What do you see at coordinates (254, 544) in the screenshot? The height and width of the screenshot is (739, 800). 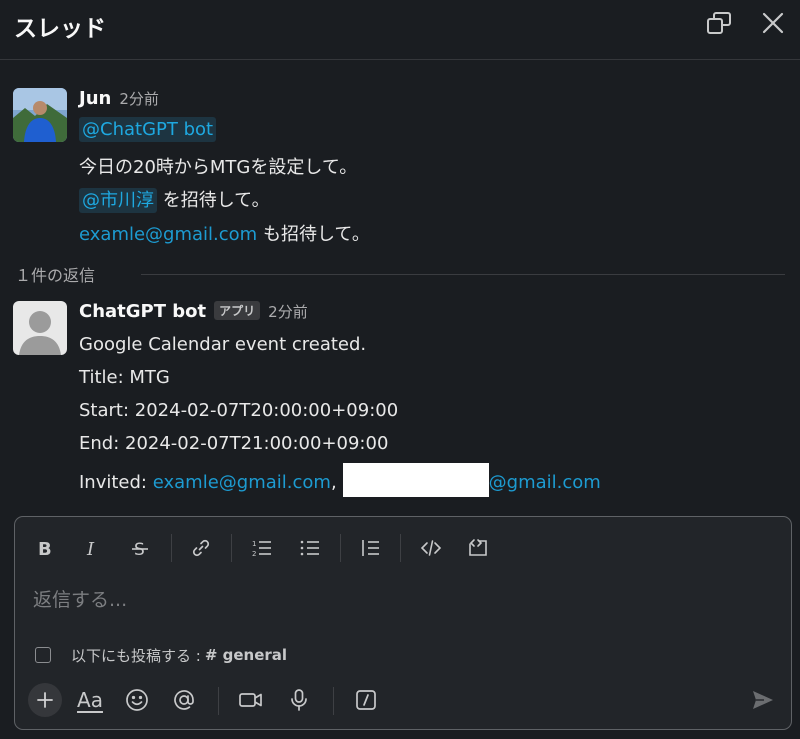 I see `svg-text: 1` at bounding box center [254, 544].